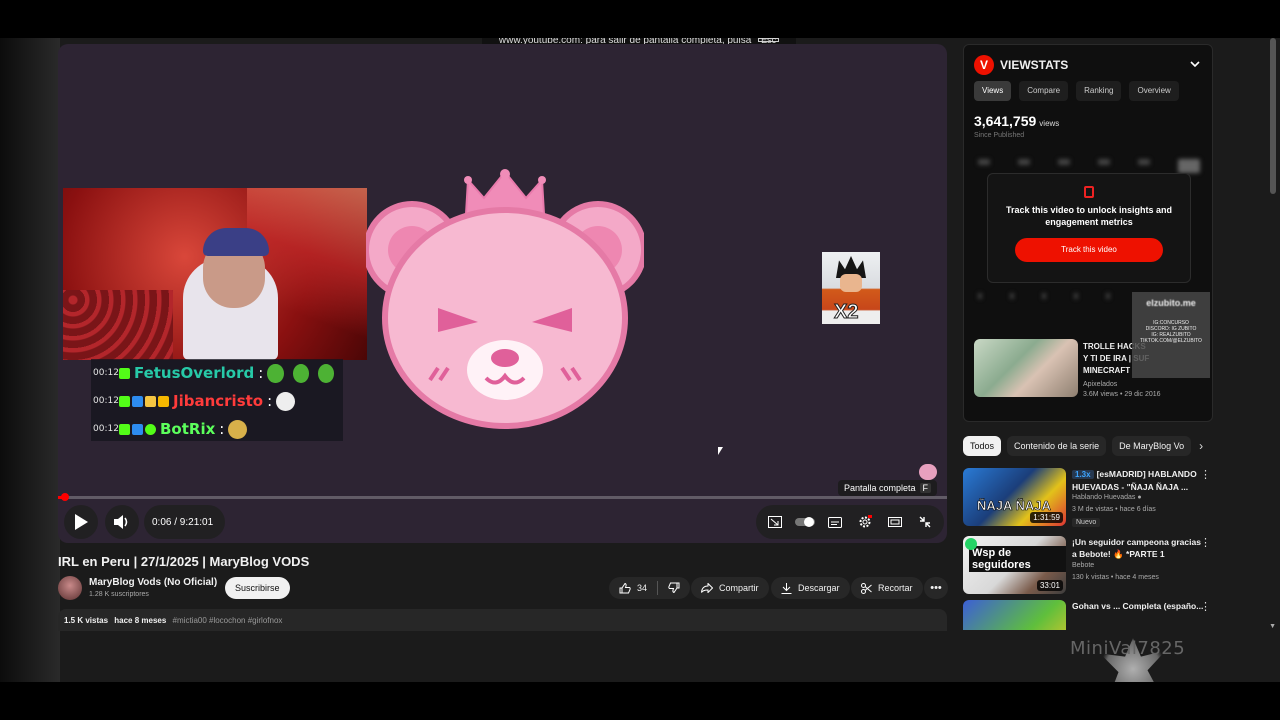  What do you see at coordinates (1026, 368) in the screenshot?
I see `promo-video-thumbnail` at bounding box center [1026, 368].